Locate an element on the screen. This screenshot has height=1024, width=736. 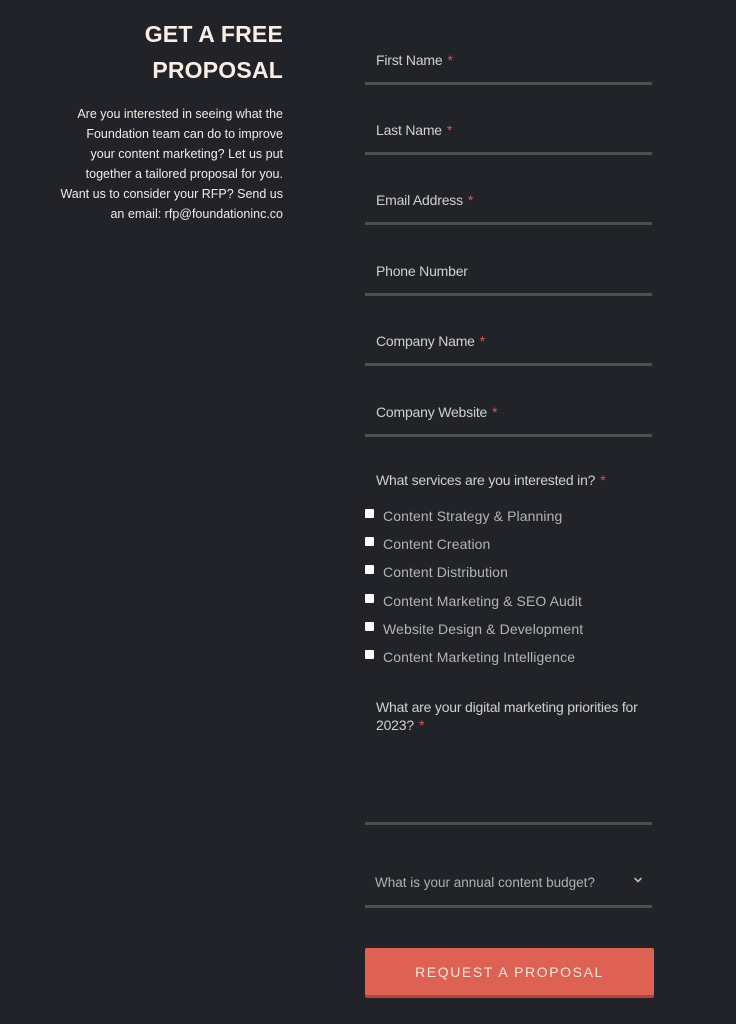
service-option-label: Content Creation is located at coordinates (437, 544).